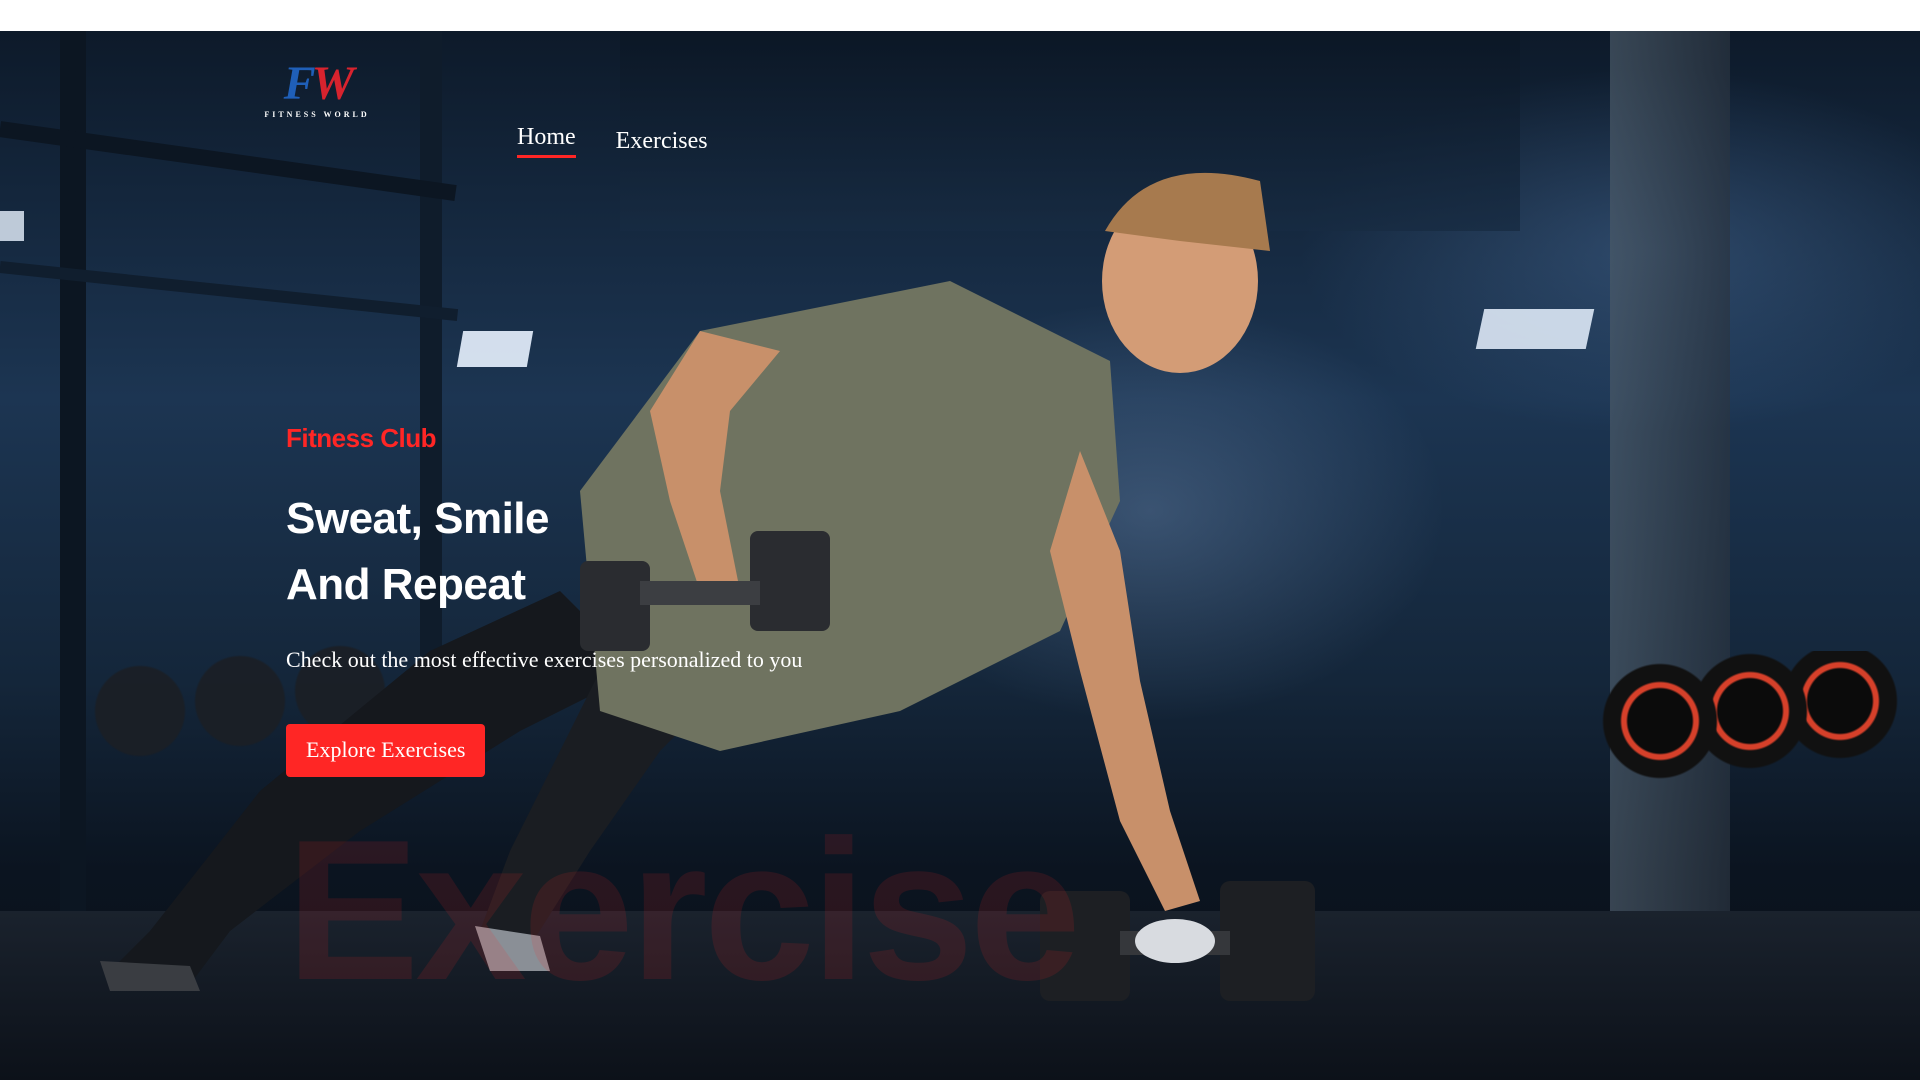 The height and width of the screenshot is (1080, 1920). I want to click on hero-headline: Sweat, Smile And Repeat, so click(736, 552).